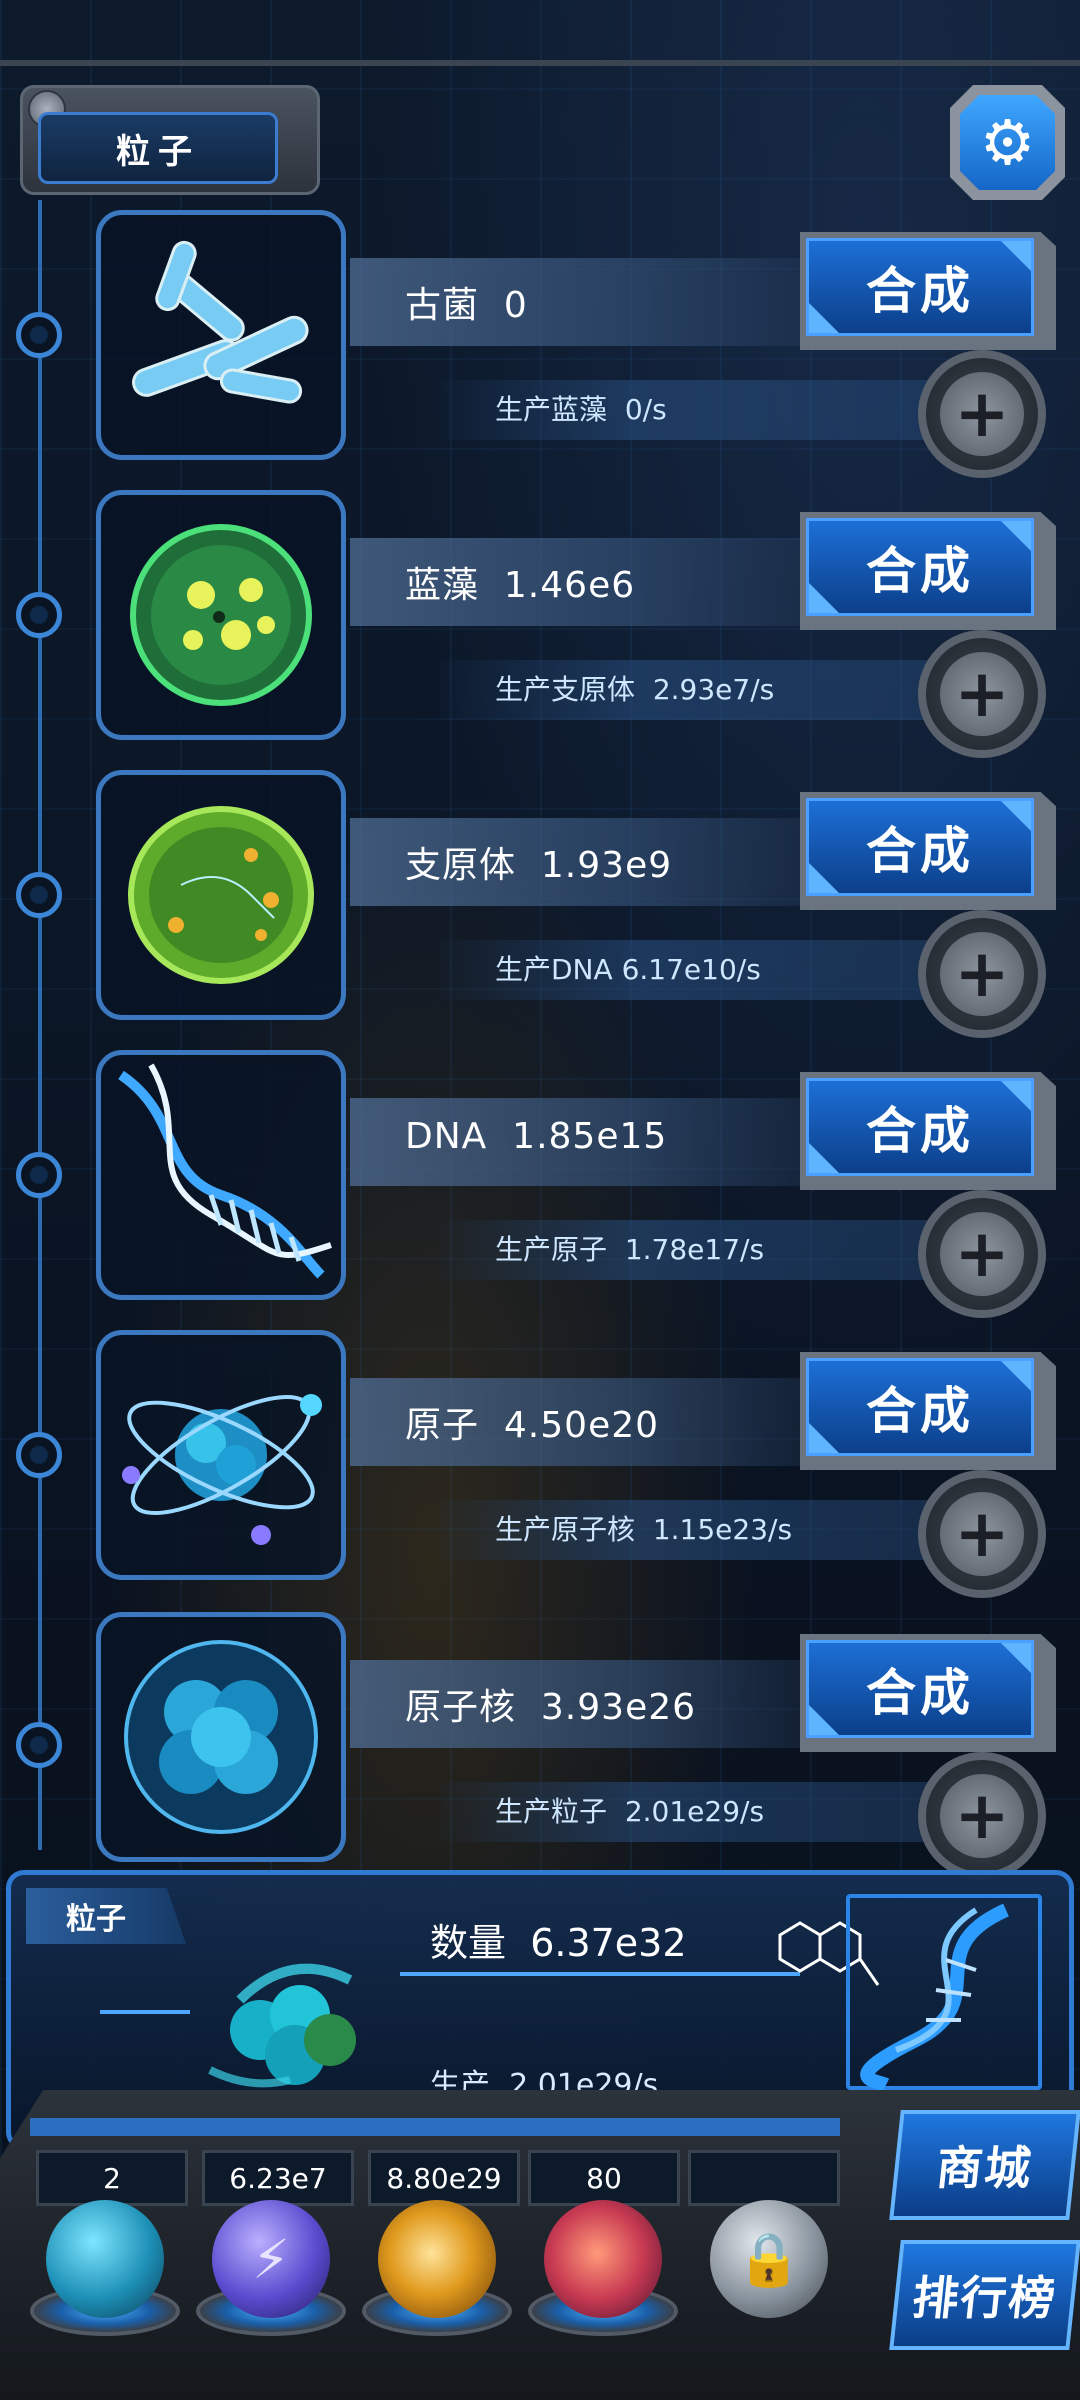 Image resolution: width=1080 pixels, height=2400 pixels. I want to click on stat-box: 80, so click(604, 2178).